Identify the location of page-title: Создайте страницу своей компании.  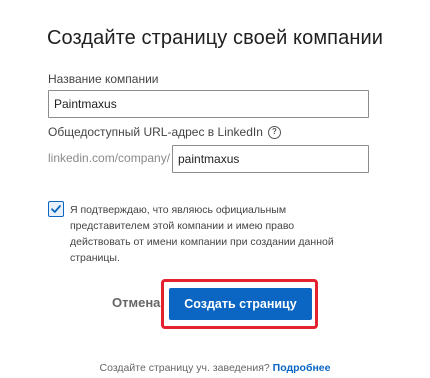
(215, 38).